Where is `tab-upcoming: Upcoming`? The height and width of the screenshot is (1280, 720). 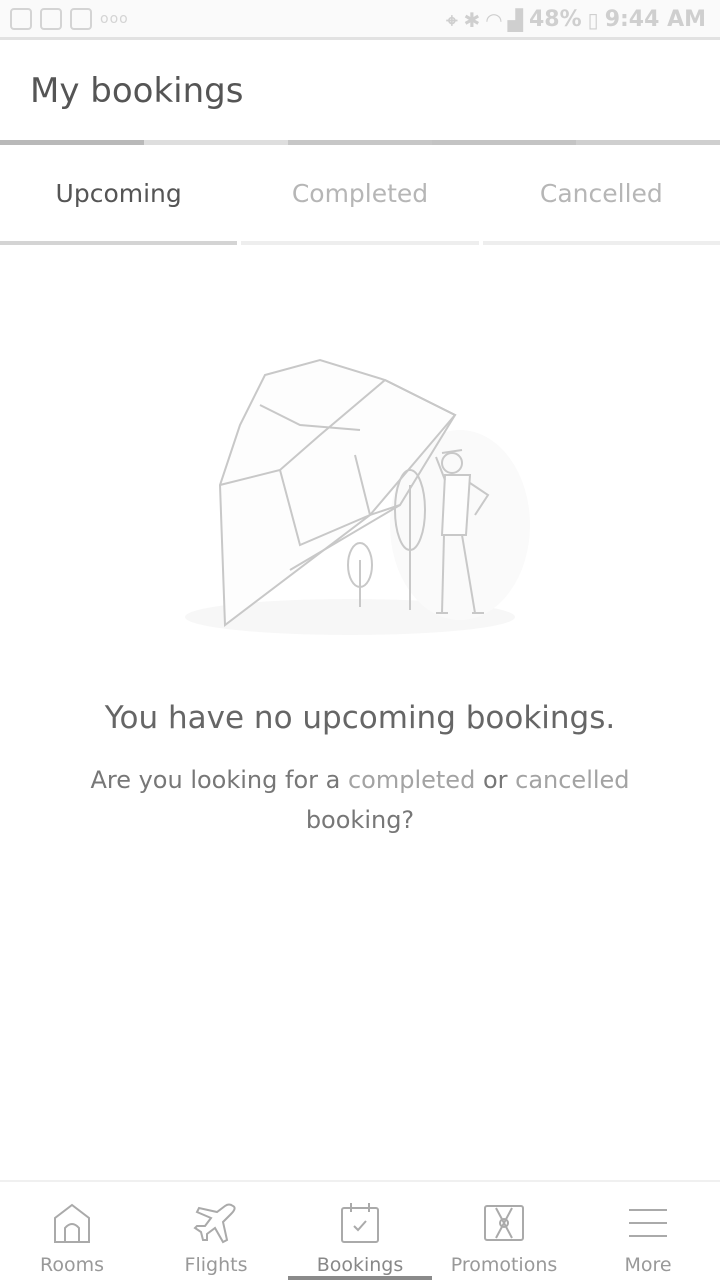
tab-upcoming: Upcoming is located at coordinates (119, 195).